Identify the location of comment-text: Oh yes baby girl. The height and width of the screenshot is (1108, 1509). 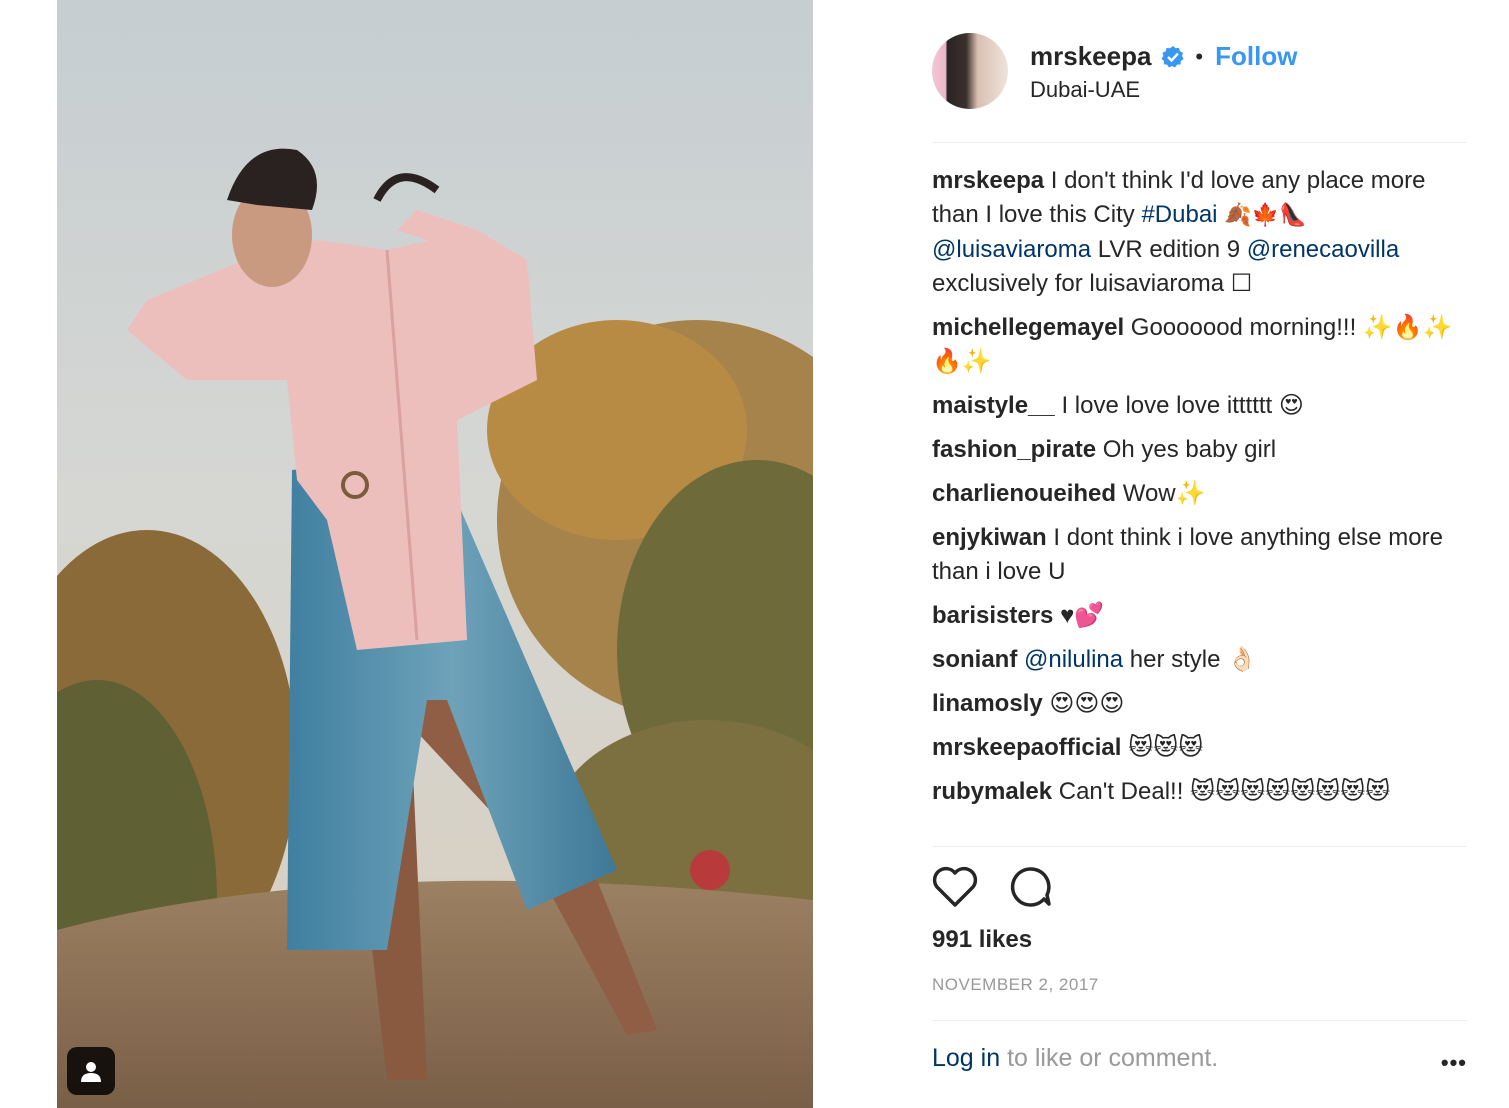
(1189, 449).